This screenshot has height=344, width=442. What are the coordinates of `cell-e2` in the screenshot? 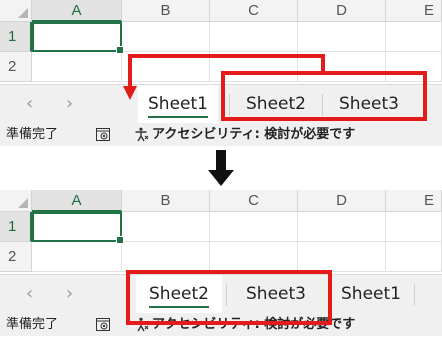 It's located at (414, 257).